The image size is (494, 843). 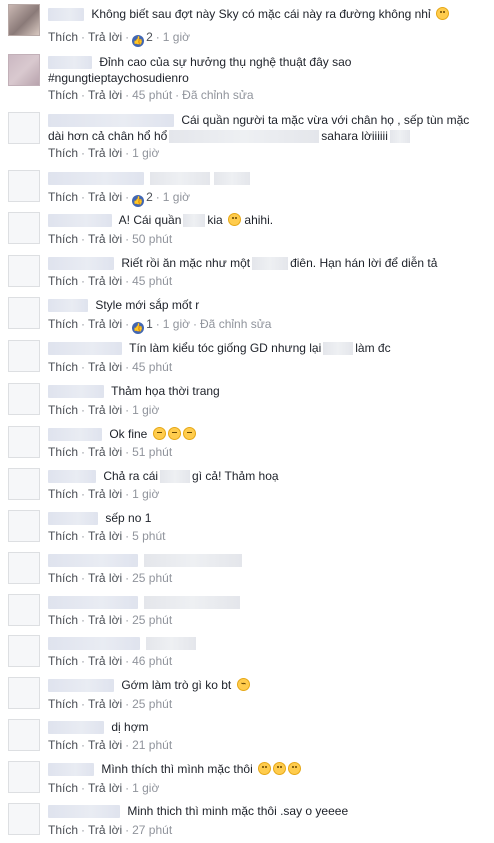 What do you see at coordinates (148, 536) in the screenshot?
I see `timestamp: 5 phút` at bounding box center [148, 536].